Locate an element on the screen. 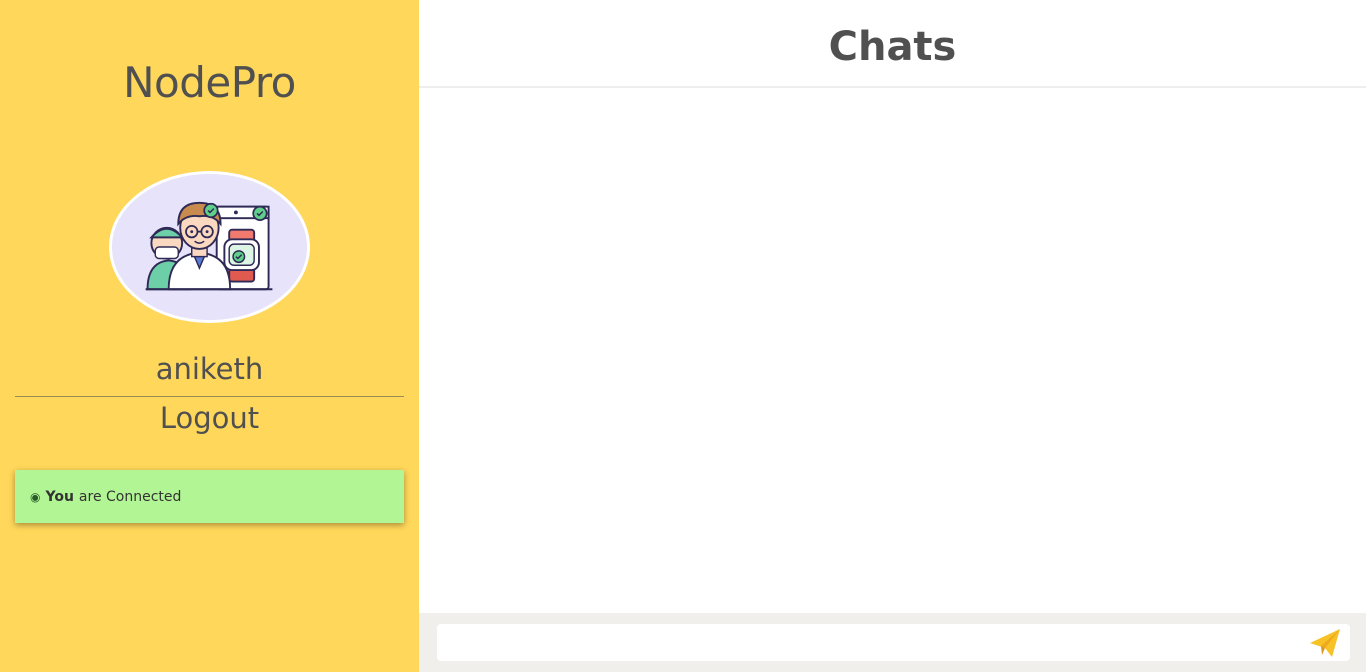  brand-title: NodePro is located at coordinates (209, 82).